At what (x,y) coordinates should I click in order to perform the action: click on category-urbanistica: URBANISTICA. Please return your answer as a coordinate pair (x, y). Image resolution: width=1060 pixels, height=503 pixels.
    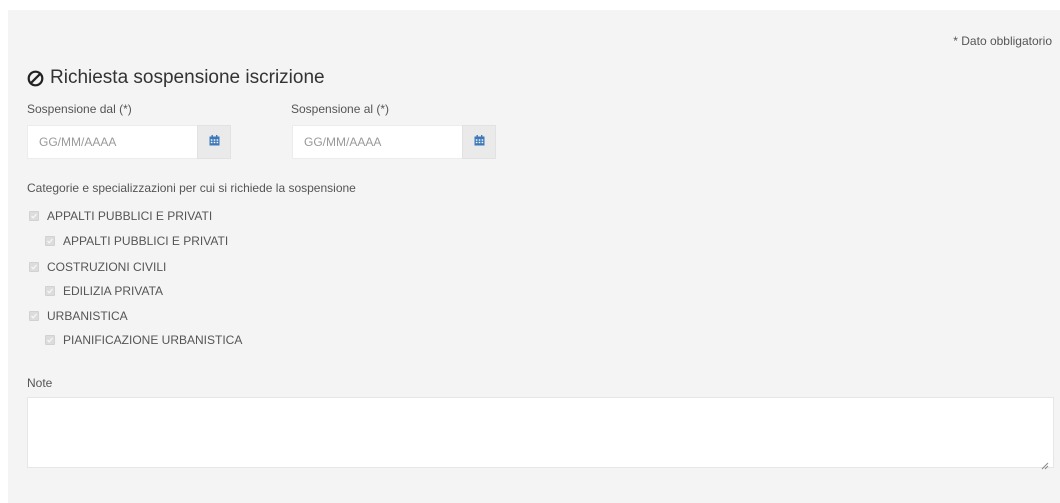
    Looking at the image, I should click on (78, 316).